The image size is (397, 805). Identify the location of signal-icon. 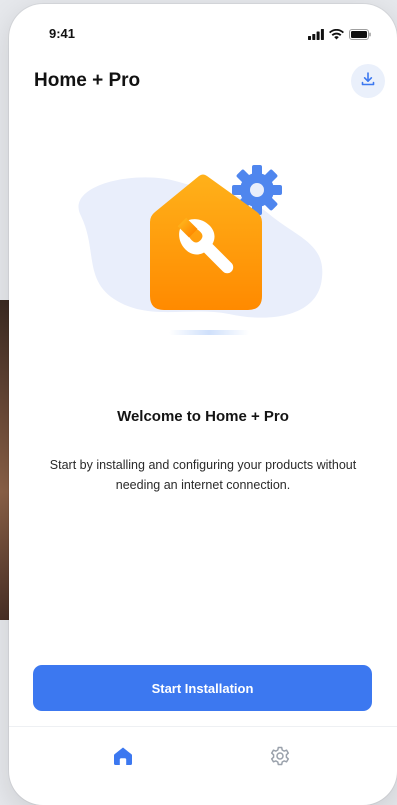
(316, 36).